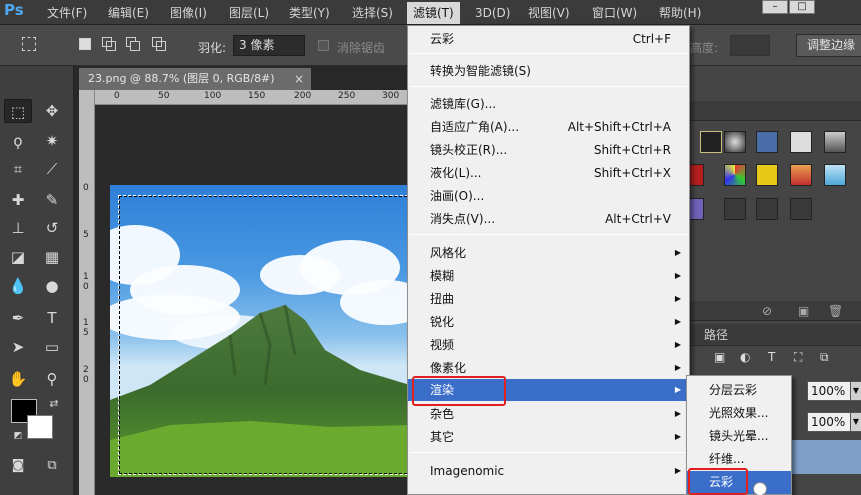 Image resolution: width=861 pixels, height=495 pixels. What do you see at coordinates (18, 141) in the screenshot?
I see `lasso-tool-icon: ϙ` at bounding box center [18, 141].